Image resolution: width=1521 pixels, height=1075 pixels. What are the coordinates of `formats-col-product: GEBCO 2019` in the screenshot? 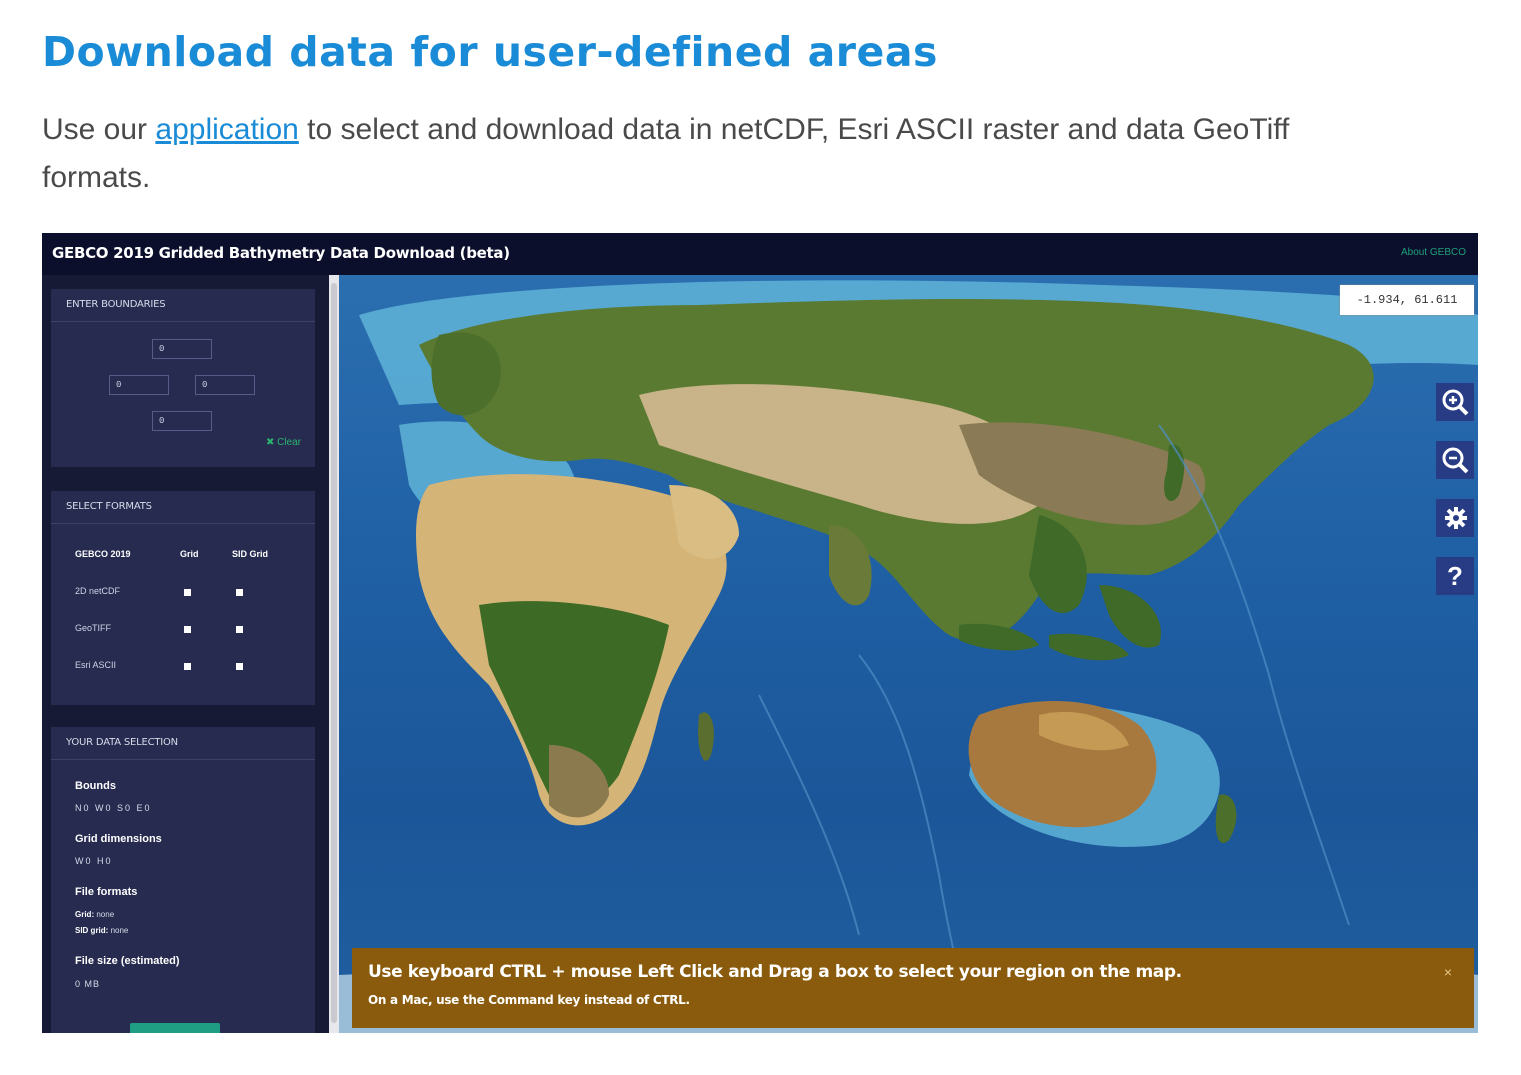 It's located at (103, 554).